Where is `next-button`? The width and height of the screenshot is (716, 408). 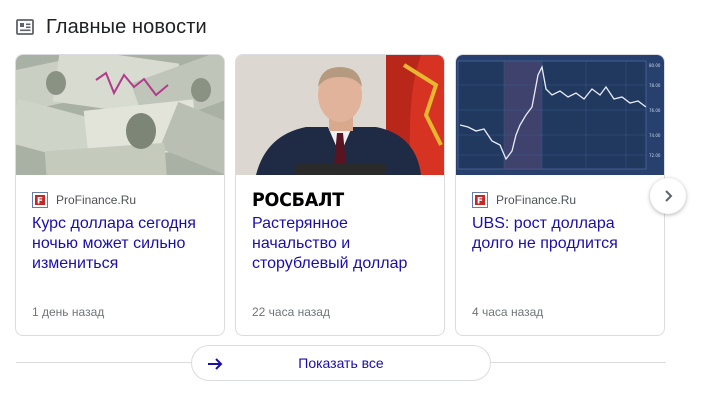
next-button is located at coordinates (668, 196).